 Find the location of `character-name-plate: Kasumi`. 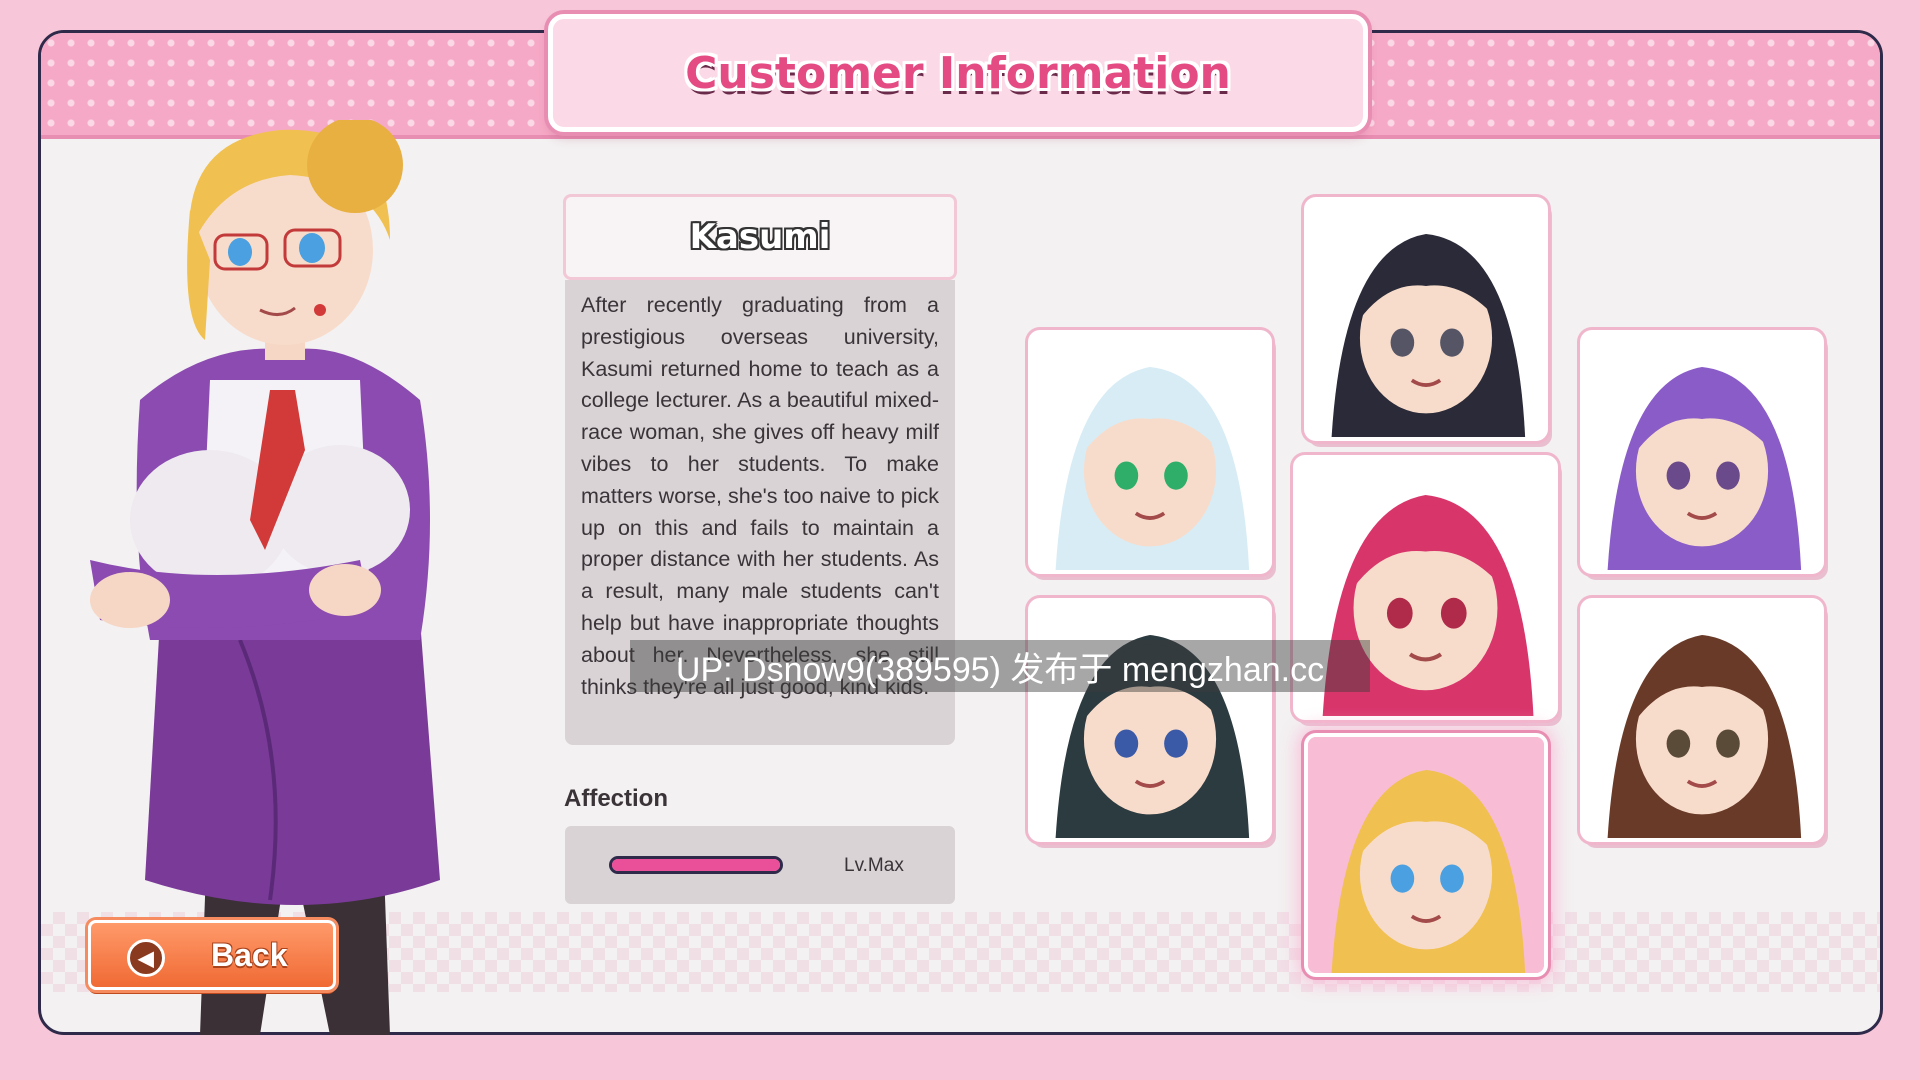

character-name-plate: Kasumi is located at coordinates (760, 237).